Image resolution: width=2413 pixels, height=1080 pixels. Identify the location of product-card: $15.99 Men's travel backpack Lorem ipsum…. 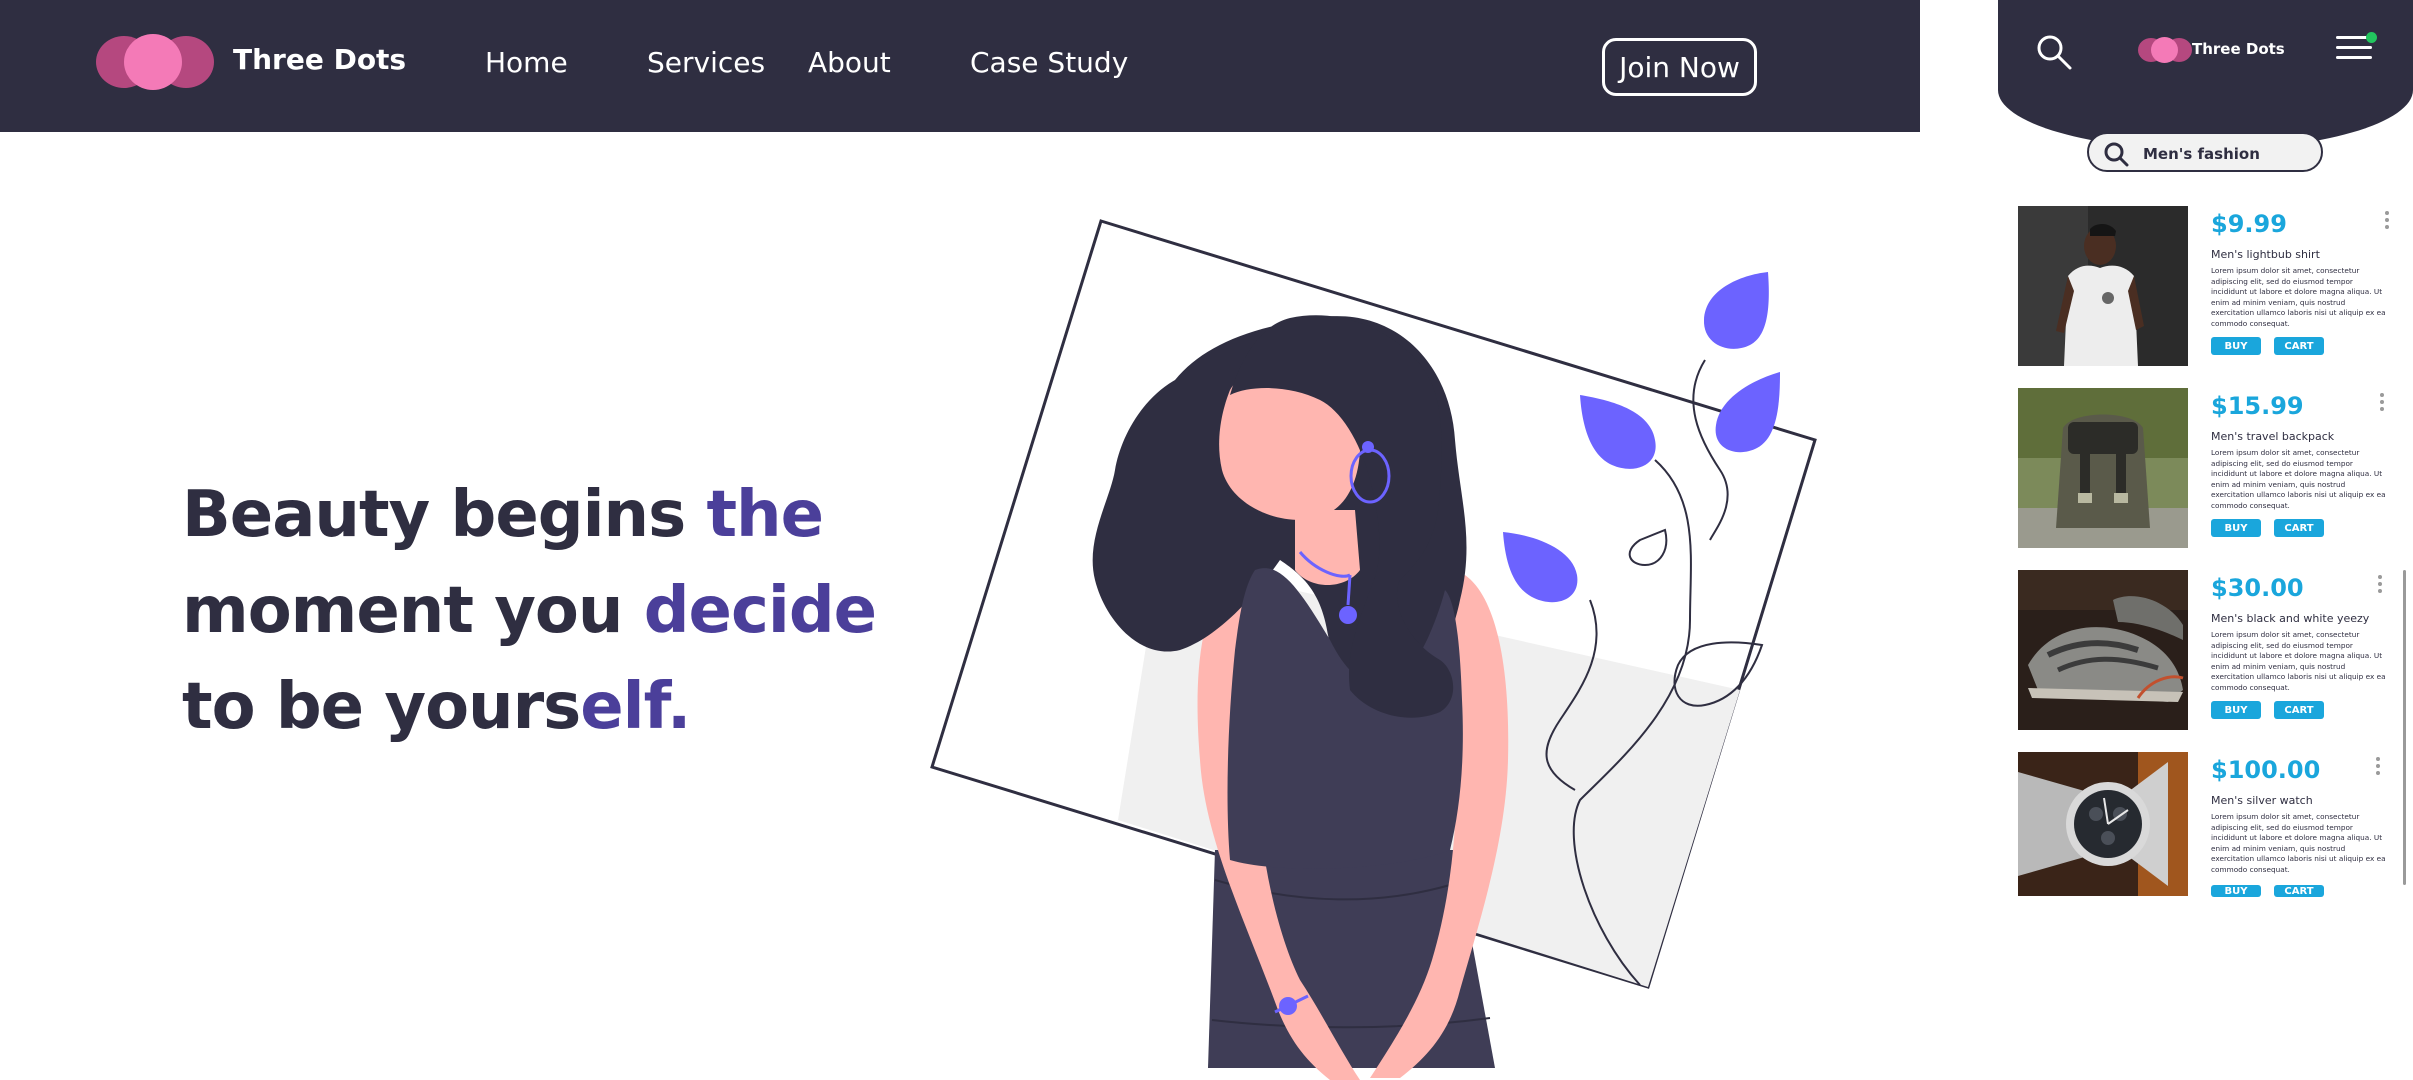
(2208, 469).